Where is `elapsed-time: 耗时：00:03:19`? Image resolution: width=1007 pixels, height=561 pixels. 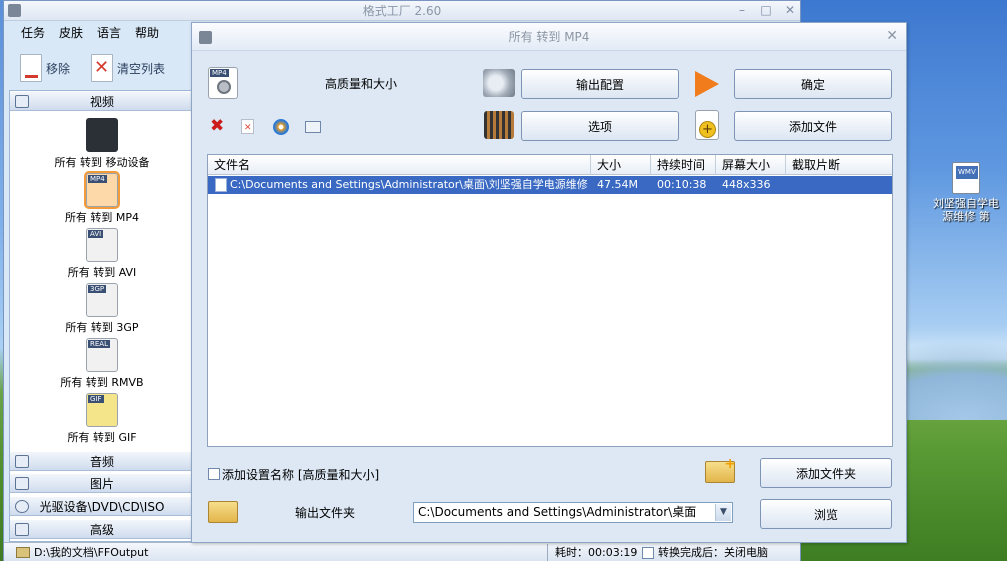
elapsed-time: 耗时：00:03:19 is located at coordinates (596, 552).